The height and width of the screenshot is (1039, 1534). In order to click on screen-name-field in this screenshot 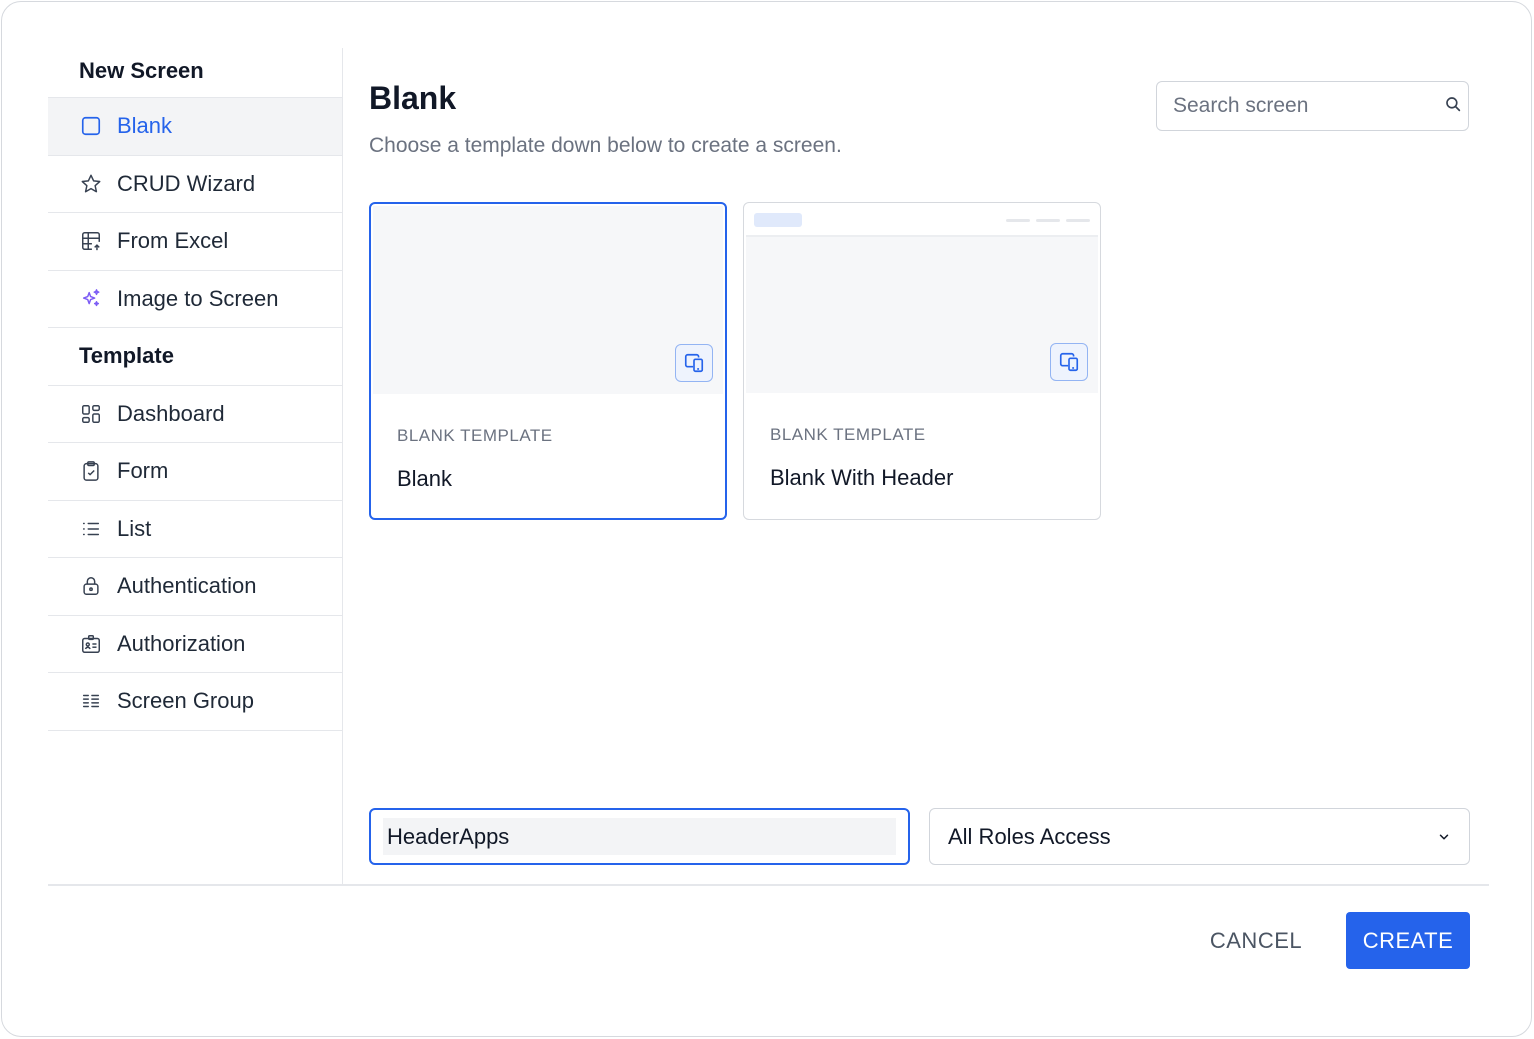, I will do `click(639, 836)`.